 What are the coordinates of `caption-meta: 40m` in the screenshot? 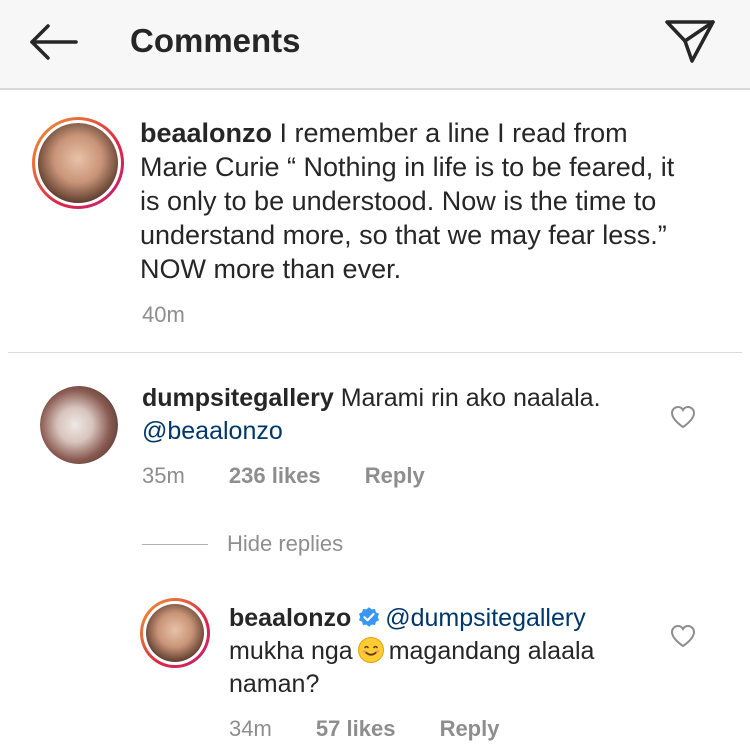 It's located at (182, 315).